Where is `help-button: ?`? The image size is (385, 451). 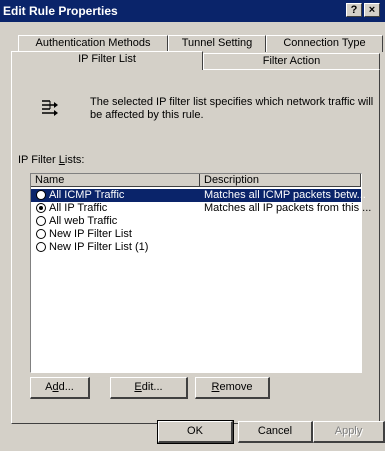 help-button: ? is located at coordinates (354, 10).